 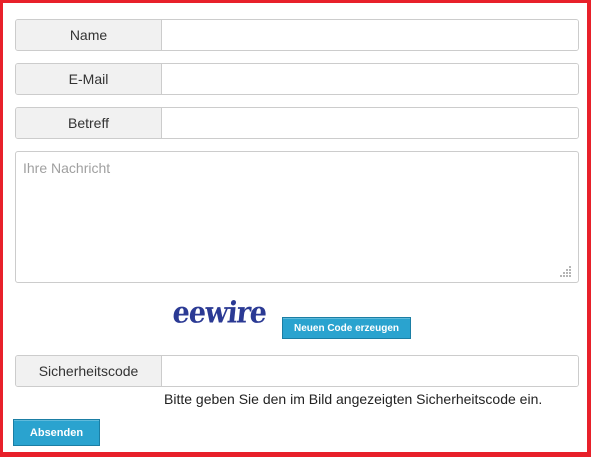 I want to click on subject-label: Betreff, so click(x=89, y=123).